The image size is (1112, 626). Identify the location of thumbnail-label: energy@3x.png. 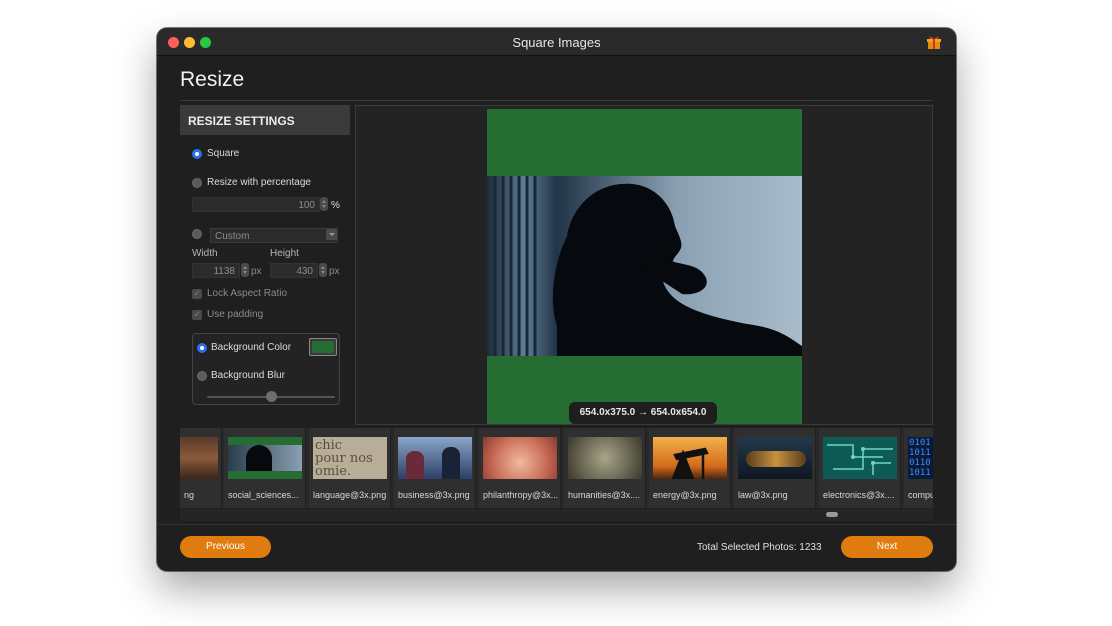
(685, 495).